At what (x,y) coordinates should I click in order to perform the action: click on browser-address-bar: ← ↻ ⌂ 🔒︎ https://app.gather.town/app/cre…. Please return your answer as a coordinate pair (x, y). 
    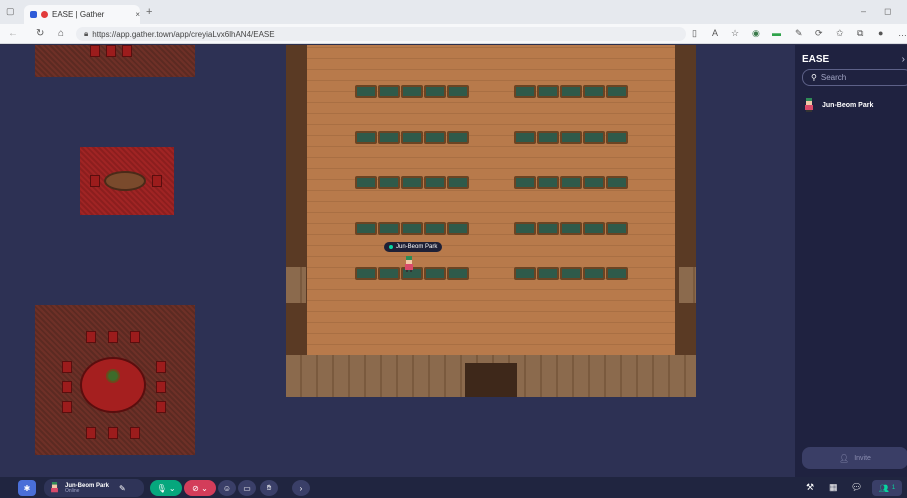
    Looking at the image, I should click on (453, 34).